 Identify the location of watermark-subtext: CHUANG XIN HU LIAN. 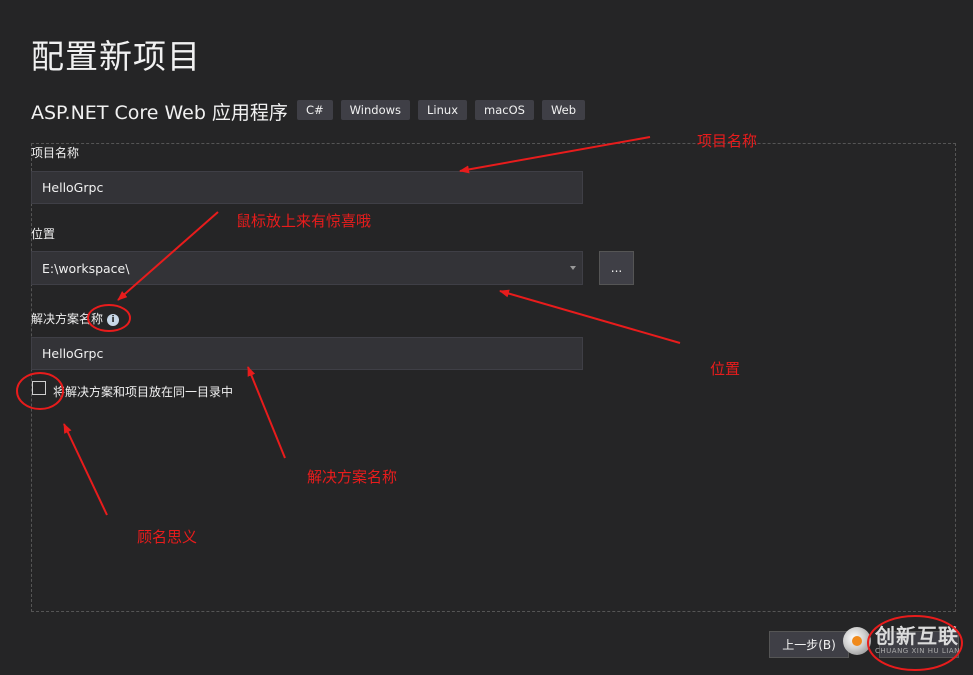
(917, 651).